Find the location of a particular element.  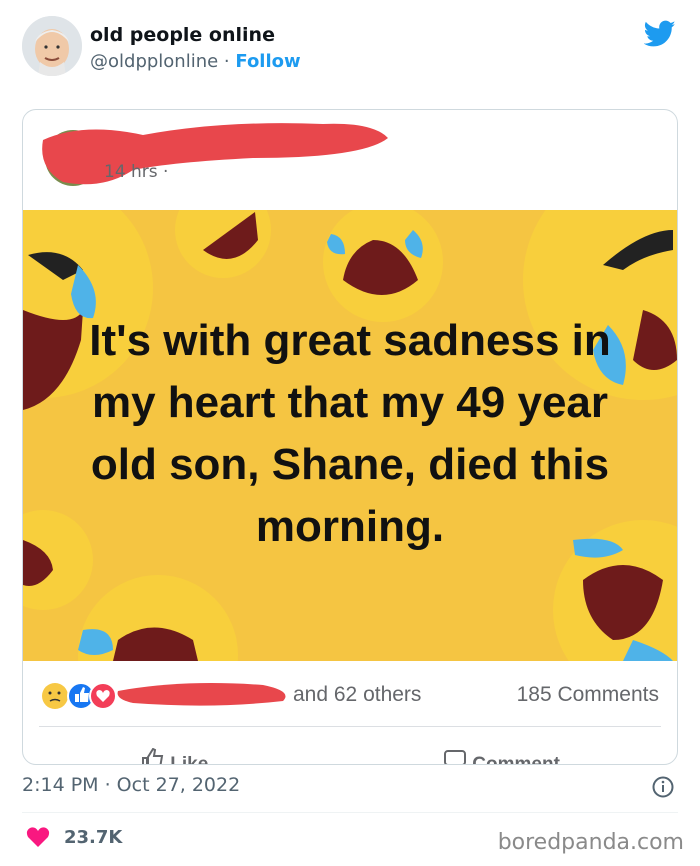

comment-action: Comment is located at coordinates (501, 756).